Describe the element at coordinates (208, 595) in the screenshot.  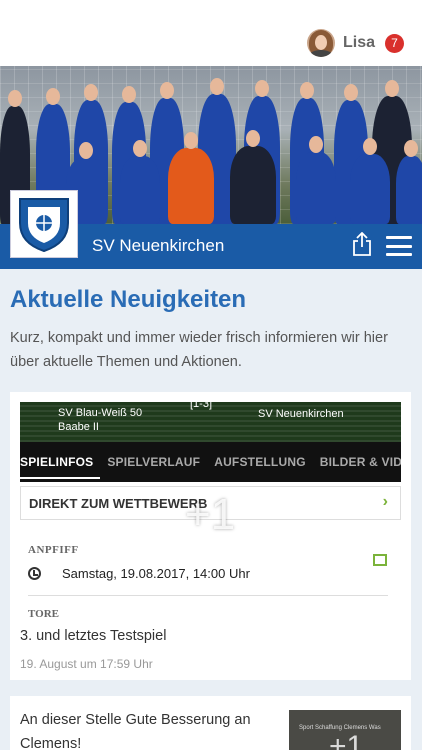
I see `divider` at that location.